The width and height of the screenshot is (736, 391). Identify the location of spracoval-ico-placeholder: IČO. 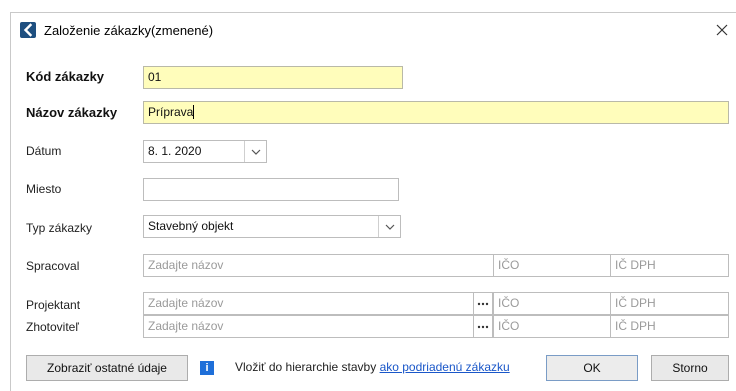
(509, 265).